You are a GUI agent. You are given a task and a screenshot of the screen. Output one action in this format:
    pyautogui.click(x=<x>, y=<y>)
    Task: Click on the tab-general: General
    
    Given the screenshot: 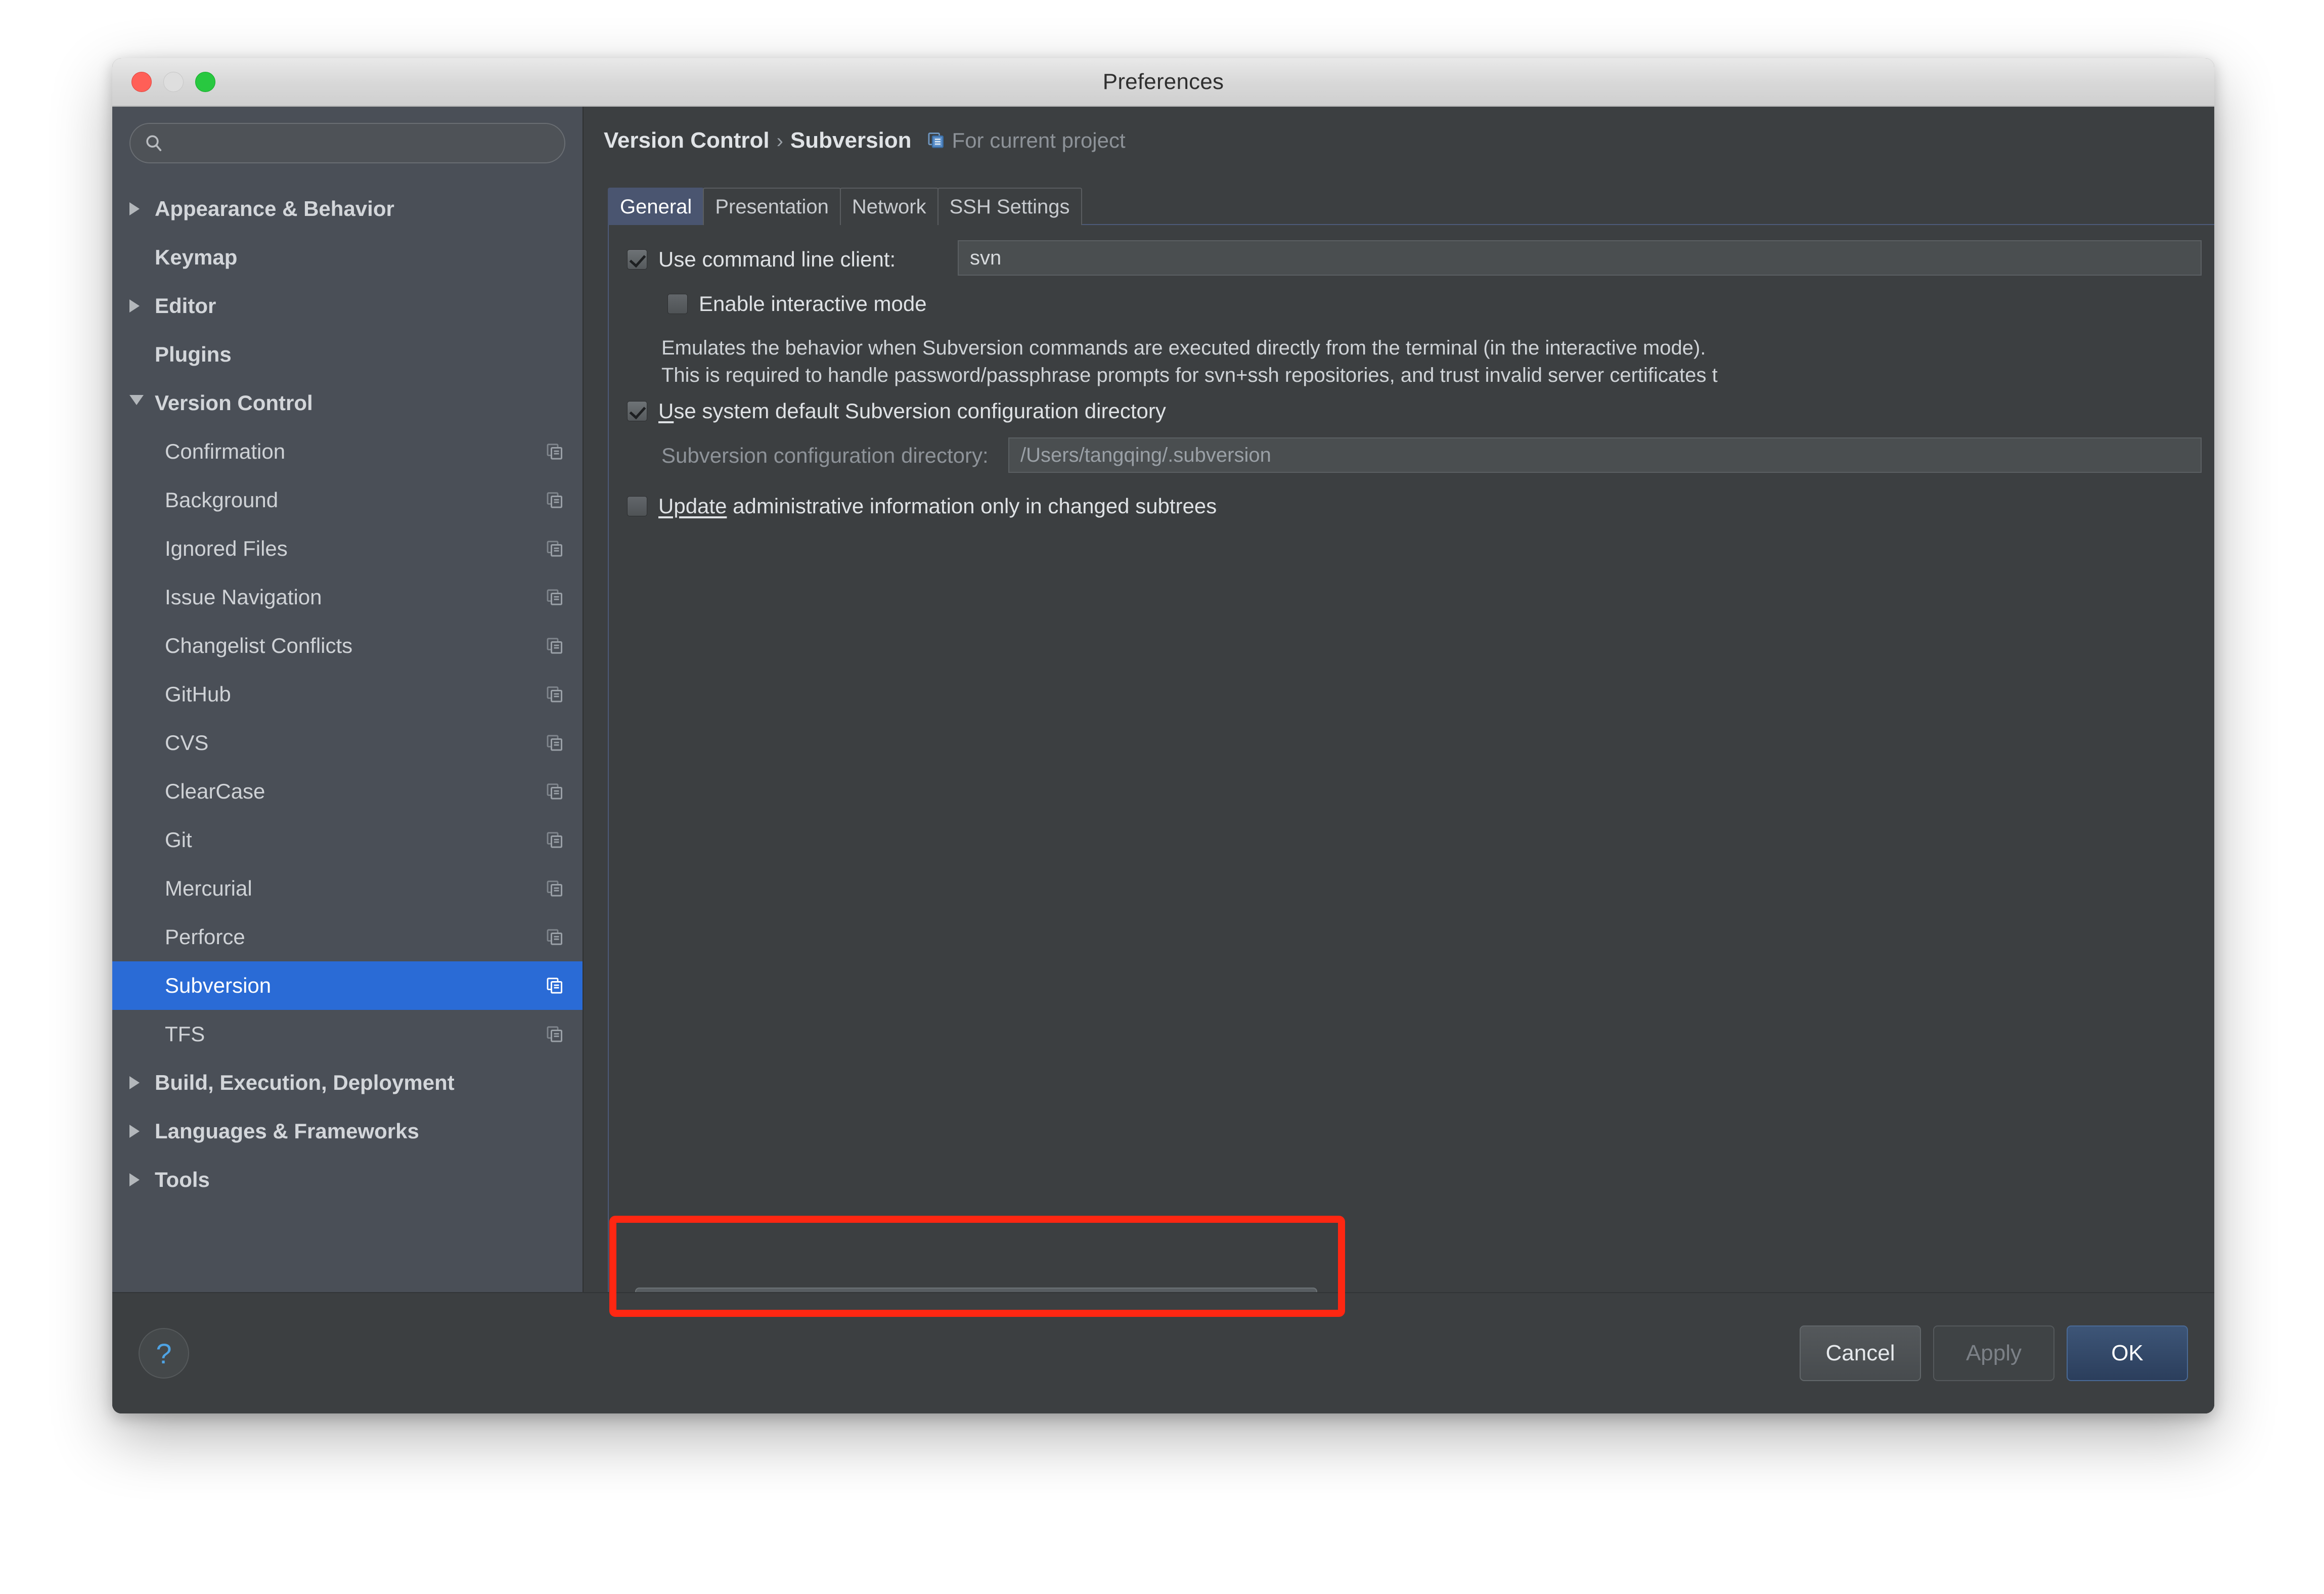 What is the action you would take?
    pyautogui.click(x=656, y=206)
    